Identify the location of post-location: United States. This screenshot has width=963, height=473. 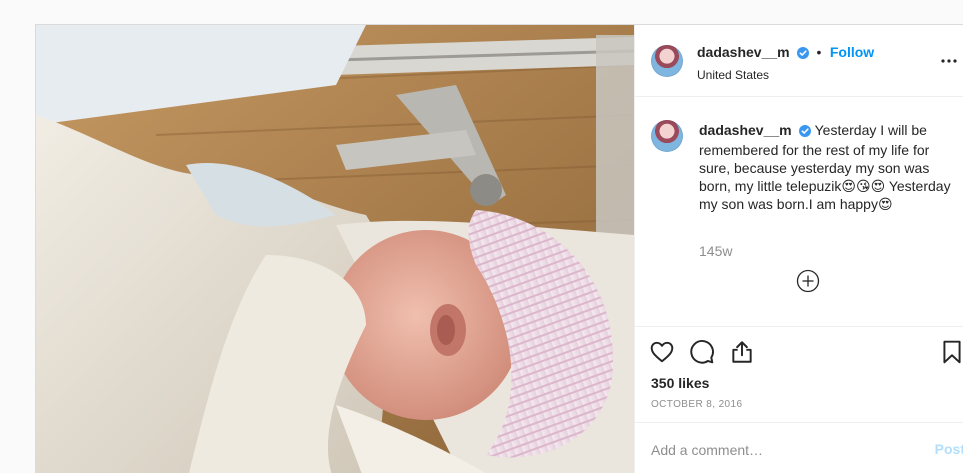
(785, 75).